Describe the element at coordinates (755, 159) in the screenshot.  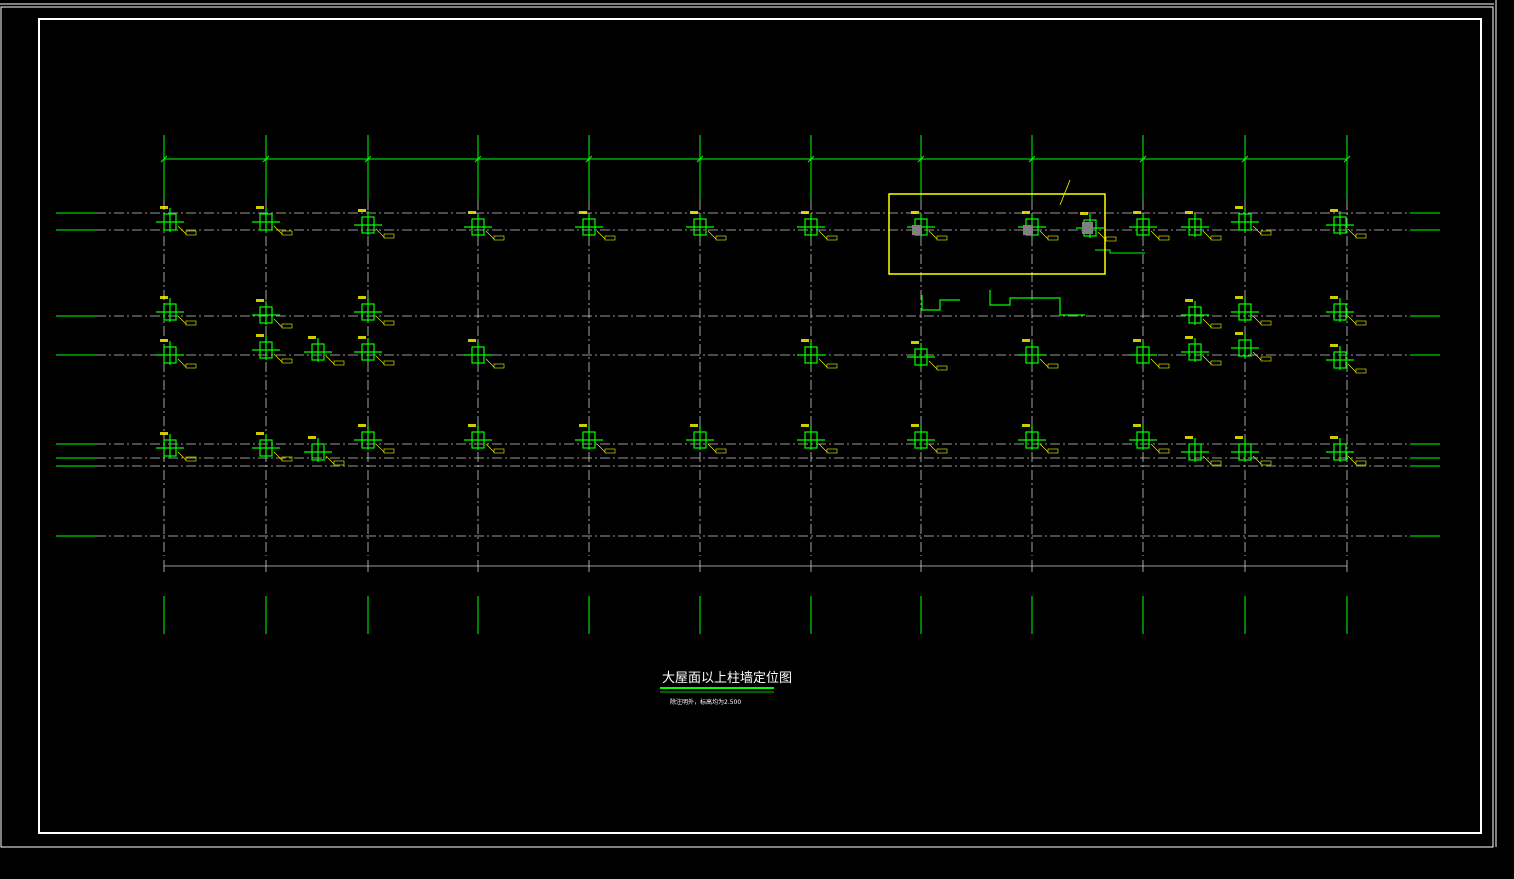
I see `top-dimension-line` at that location.